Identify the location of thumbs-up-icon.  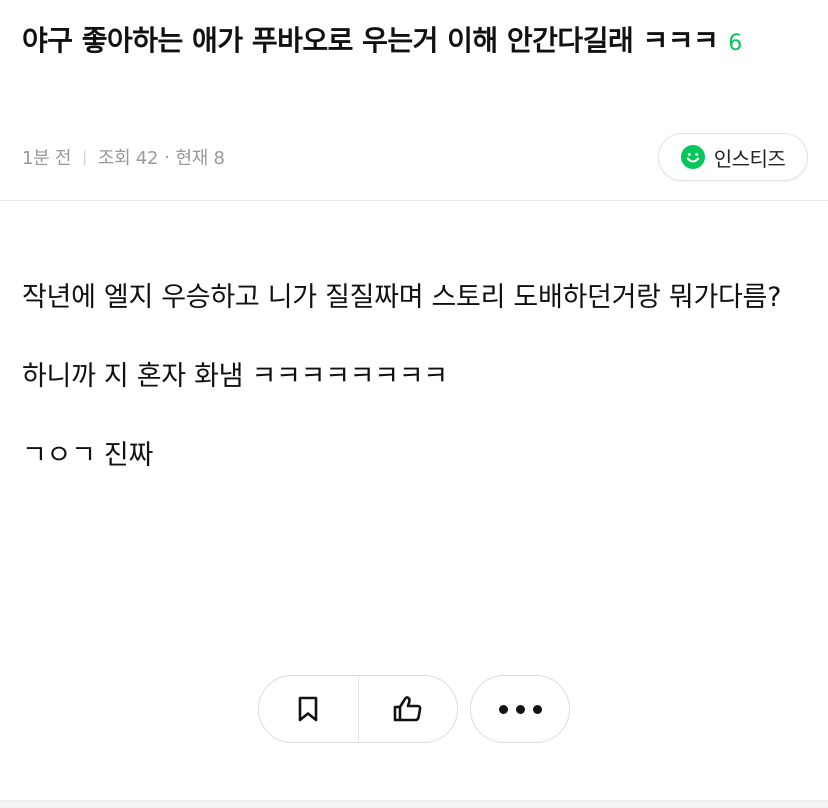
(407, 709).